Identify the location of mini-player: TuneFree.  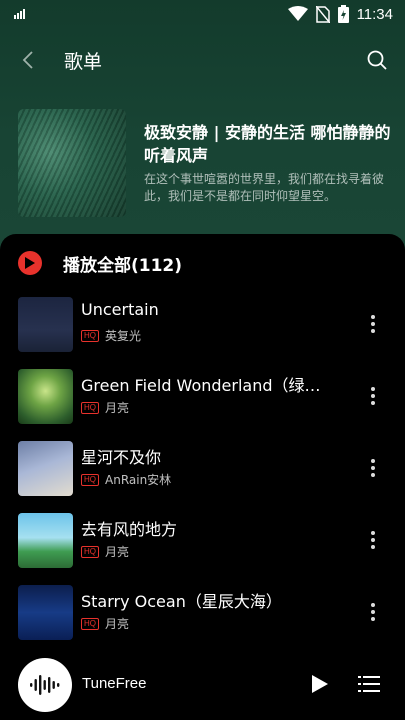
(202, 685).